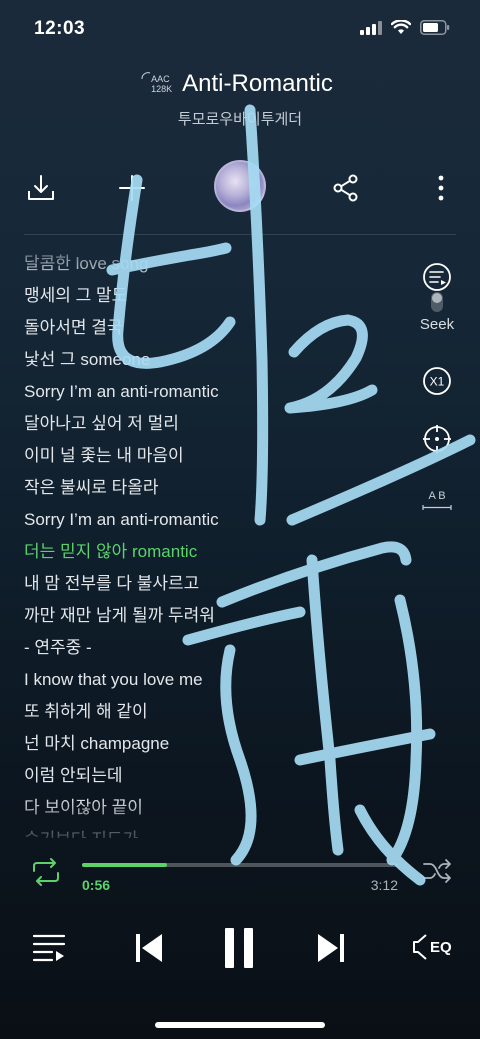 This screenshot has width=480, height=1039. I want to click on playback-controls: EQ, so click(240, 950).